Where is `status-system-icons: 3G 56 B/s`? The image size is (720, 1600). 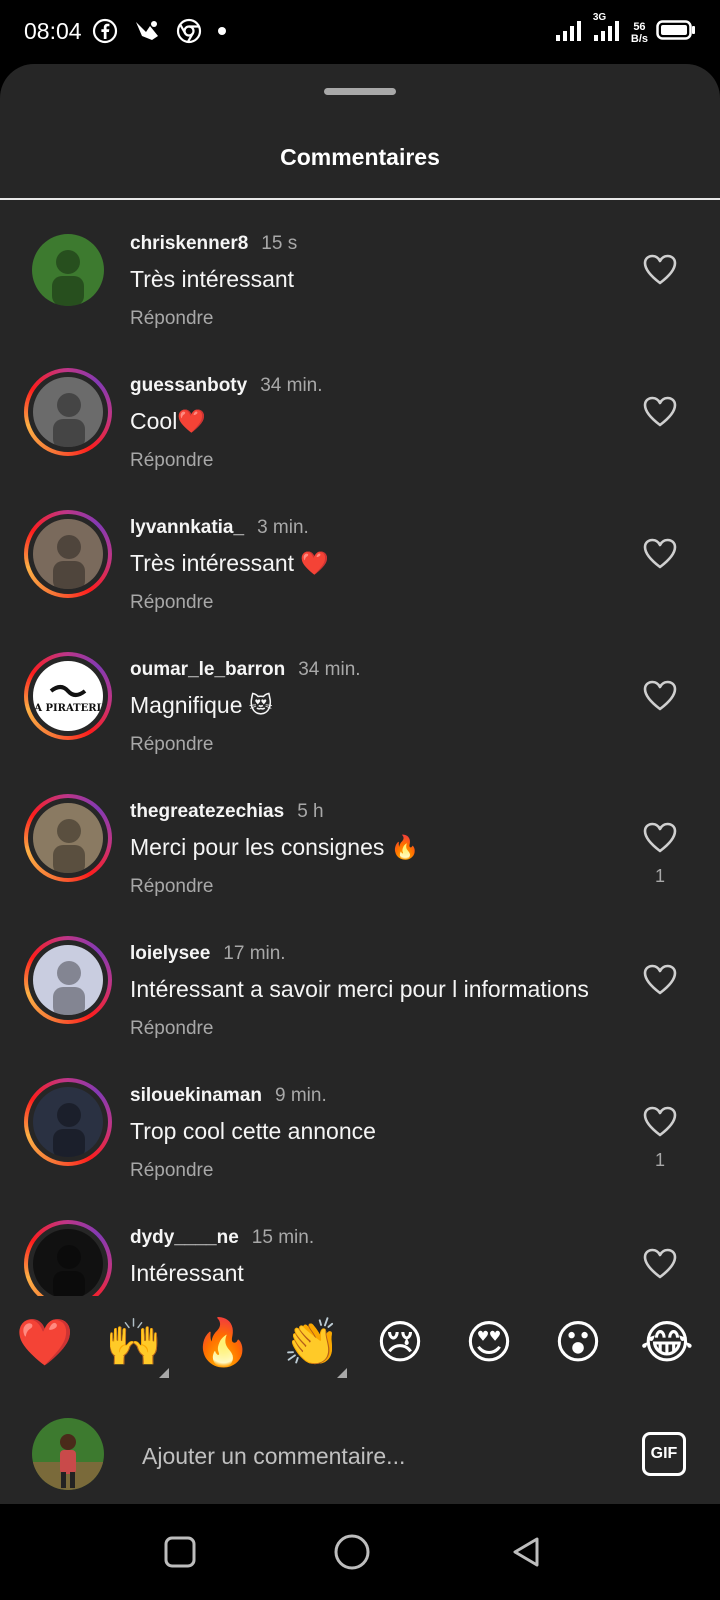 status-system-icons: 3G 56 B/s is located at coordinates (625, 30).